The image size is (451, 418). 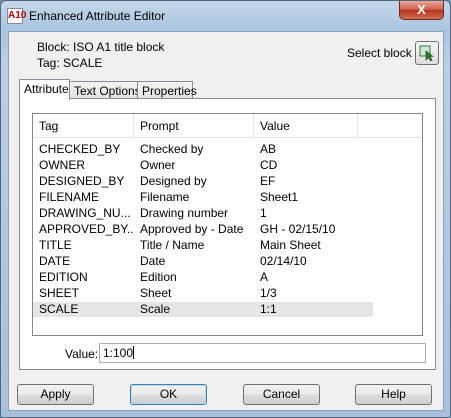 I want to click on column-header-prompt: Prompt, so click(x=194, y=126).